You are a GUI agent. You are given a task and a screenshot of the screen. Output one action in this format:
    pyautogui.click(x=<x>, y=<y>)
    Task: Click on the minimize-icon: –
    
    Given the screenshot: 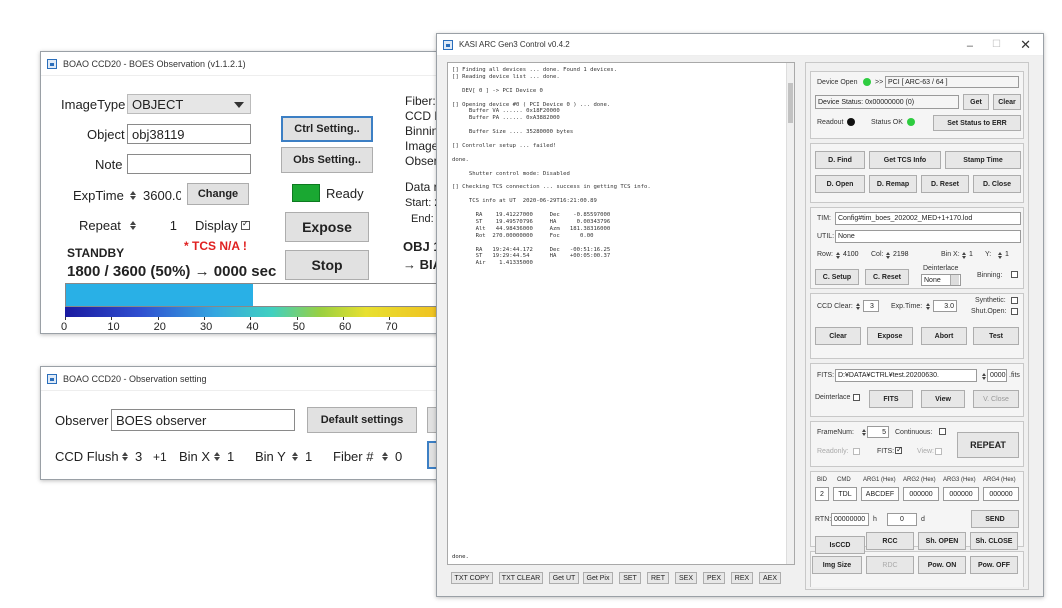 What is the action you would take?
    pyautogui.click(x=970, y=46)
    